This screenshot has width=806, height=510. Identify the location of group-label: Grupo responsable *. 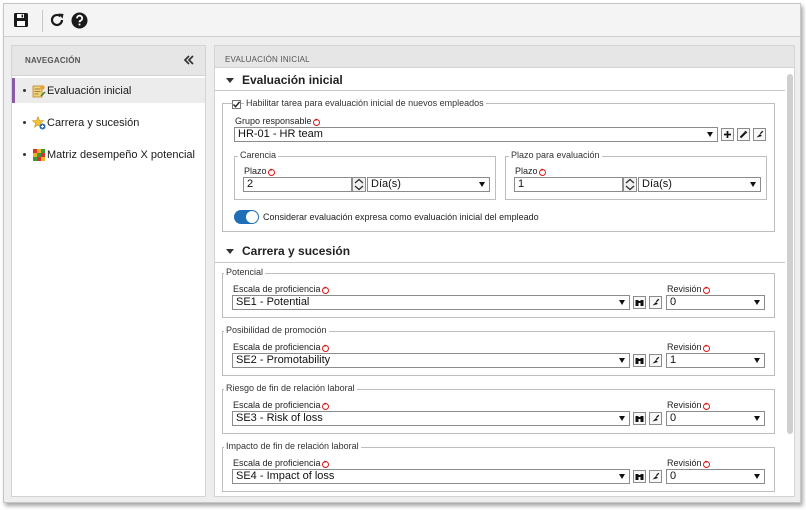
(277, 121).